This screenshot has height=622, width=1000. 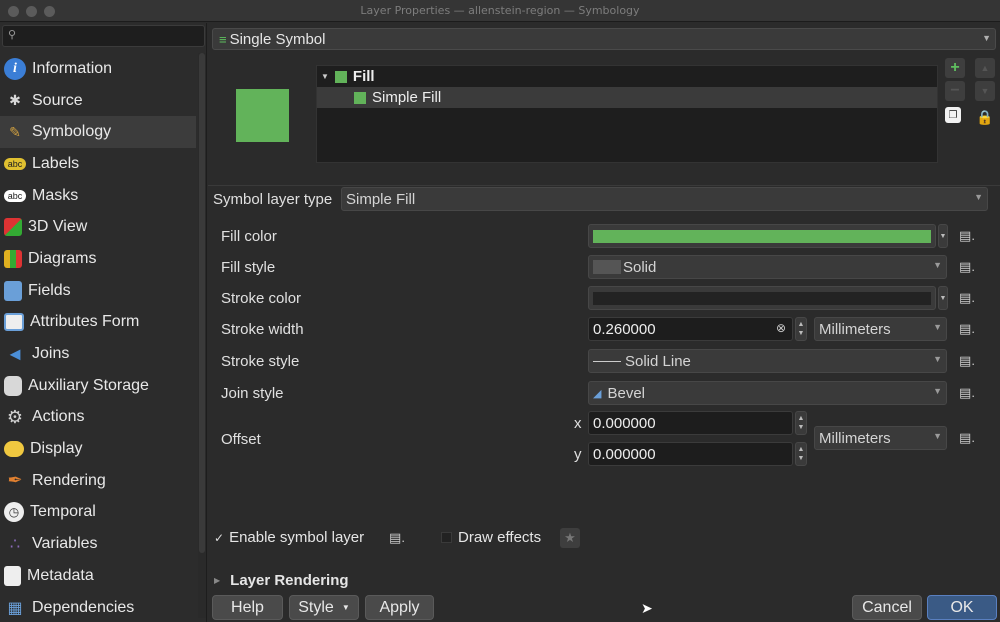 I want to click on line-style-preview, so click(x=607, y=361).